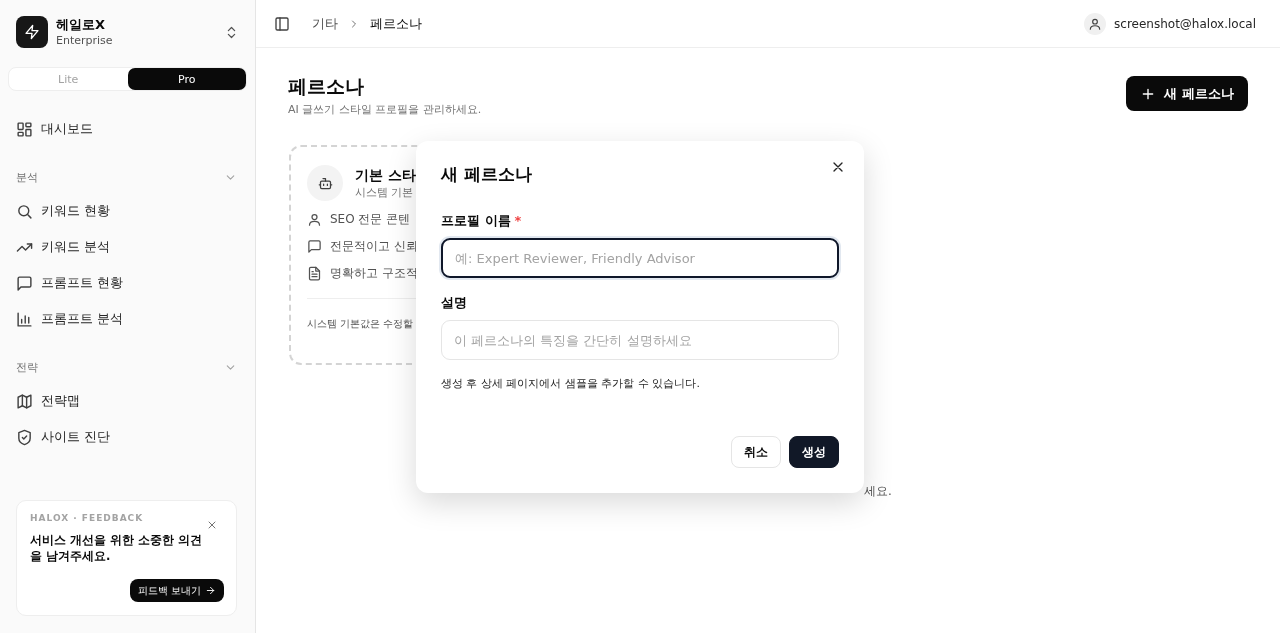 The height and width of the screenshot is (633, 1280). What do you see at coordinates (374, 246) in the screenshot?
I see `trait-text: 전문적이고 신뢰` at bounding box center [374, 246].